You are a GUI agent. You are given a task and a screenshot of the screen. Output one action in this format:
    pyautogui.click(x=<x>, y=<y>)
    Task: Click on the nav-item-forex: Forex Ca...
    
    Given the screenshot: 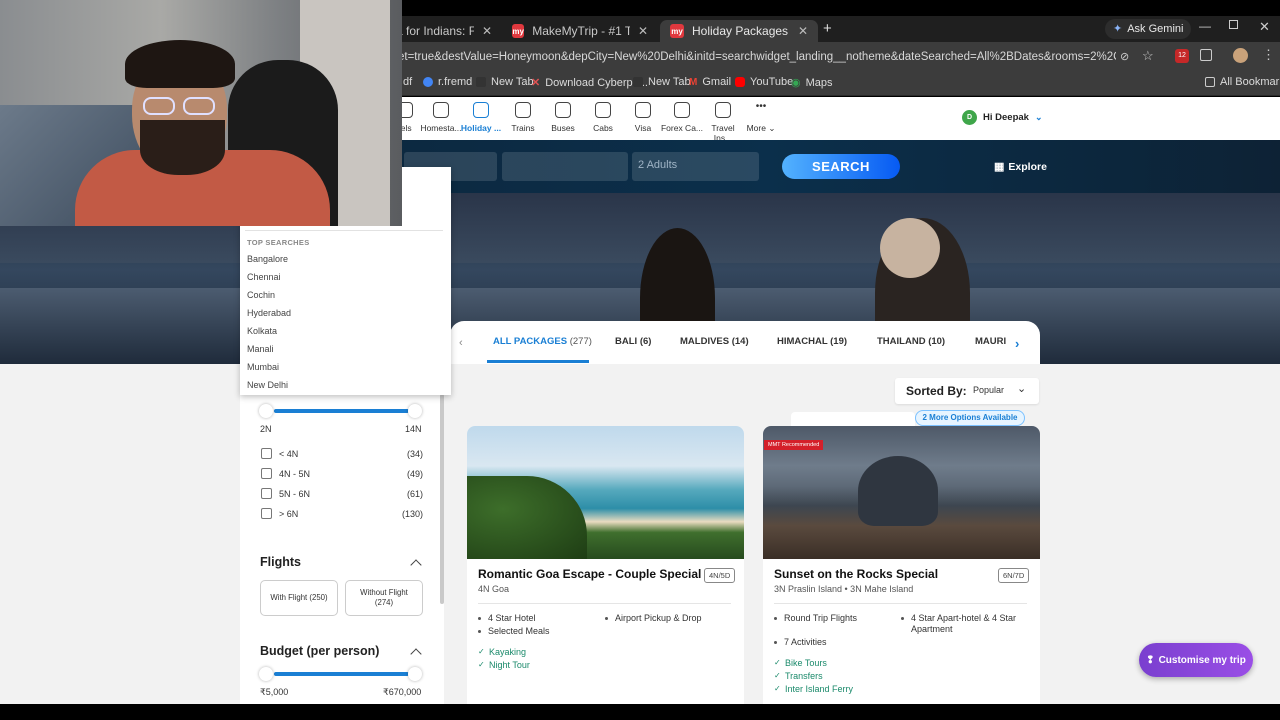 What is the action you would take?
    pyautogui.click(x=682, y=116)
    